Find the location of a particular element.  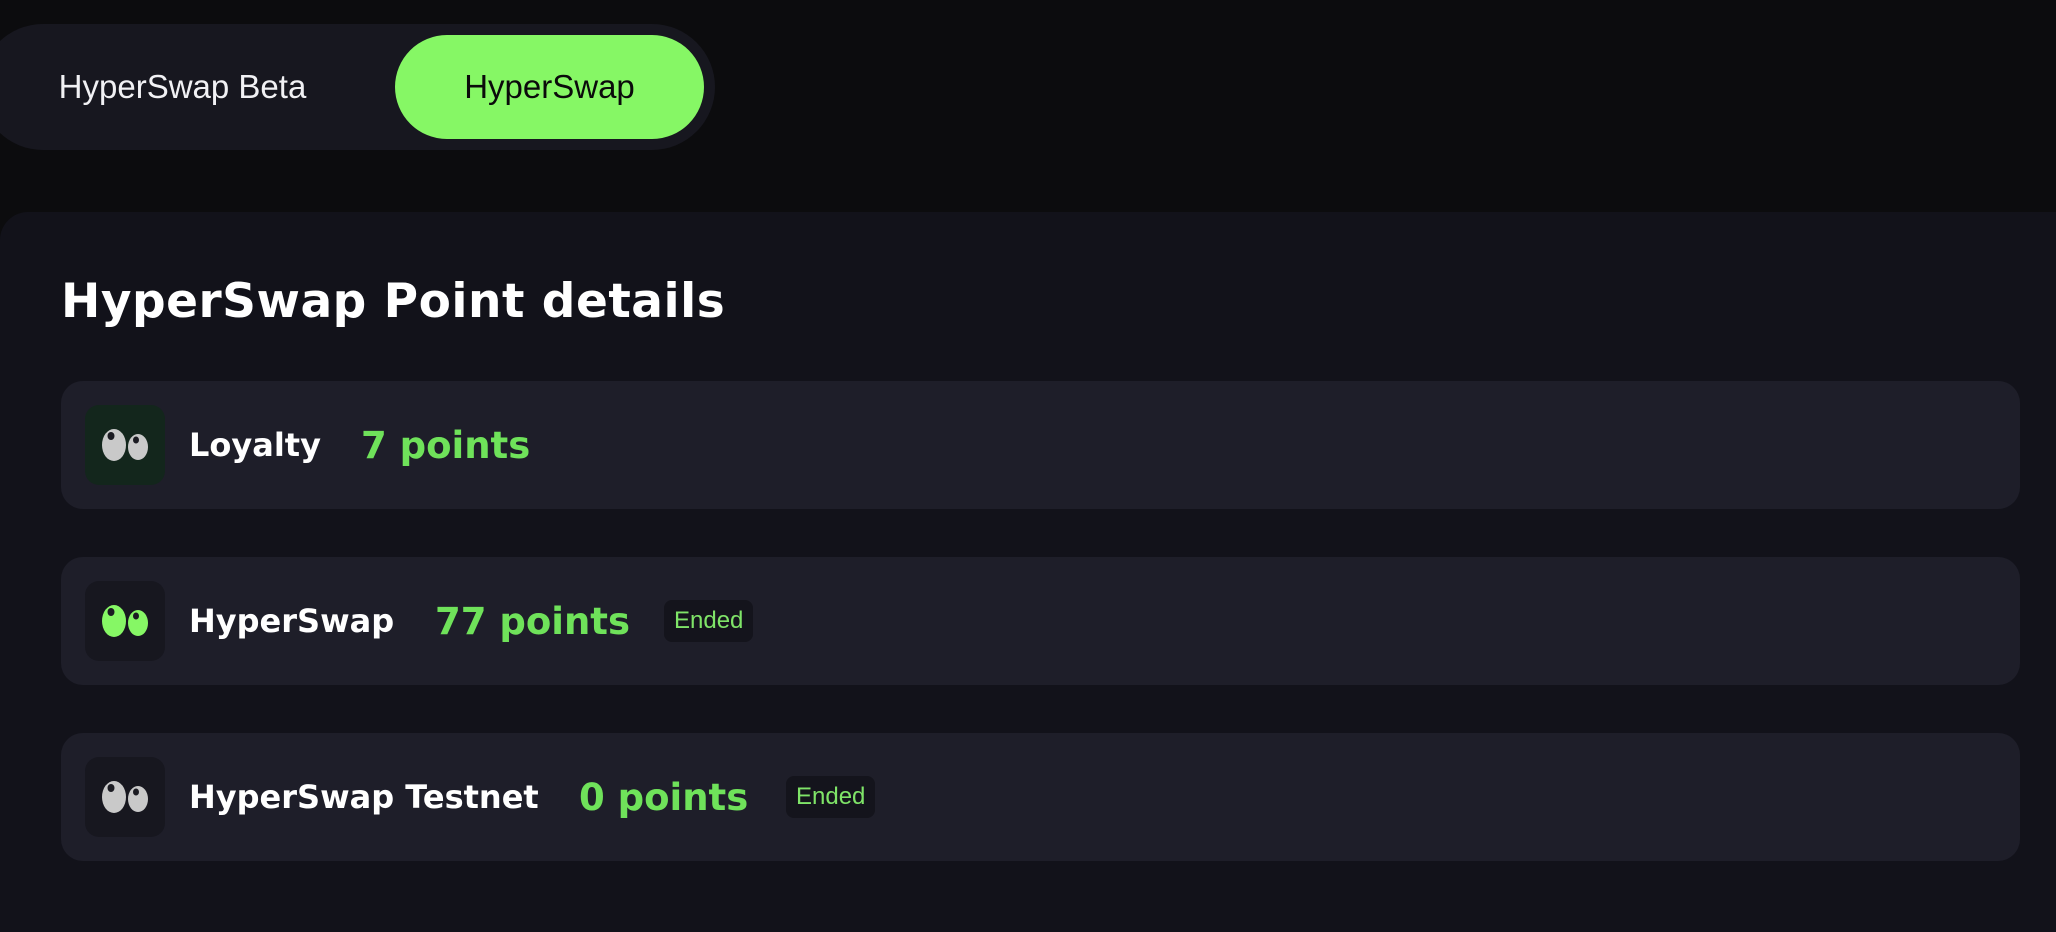

row-points: 7 points is located at coordinates (446, 445).